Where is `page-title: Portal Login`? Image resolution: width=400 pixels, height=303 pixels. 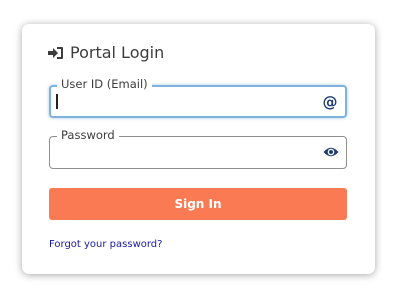 page-title: Portal Login is located at coordinates (117, 52).